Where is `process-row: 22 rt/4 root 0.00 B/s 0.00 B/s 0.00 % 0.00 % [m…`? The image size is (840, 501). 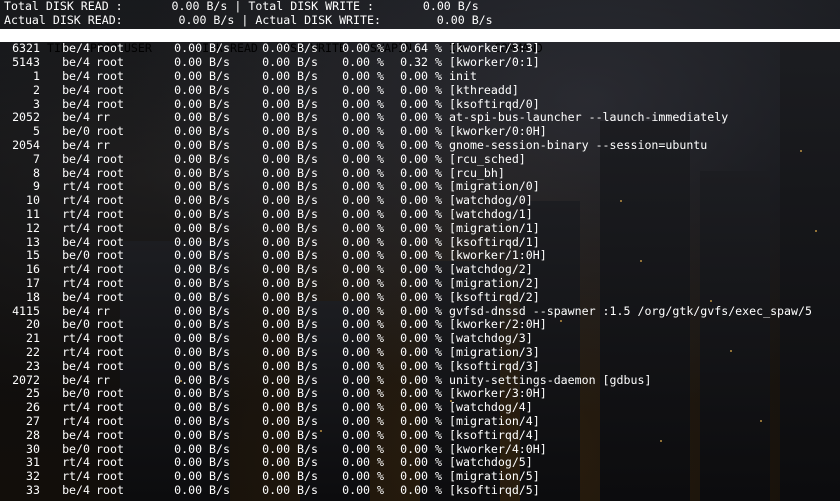
process-row: 22 rt/4 root 0.00 B/s 0.00 B/s 0.00 % 0.00 % [m… is located at coordinates (420, 352).